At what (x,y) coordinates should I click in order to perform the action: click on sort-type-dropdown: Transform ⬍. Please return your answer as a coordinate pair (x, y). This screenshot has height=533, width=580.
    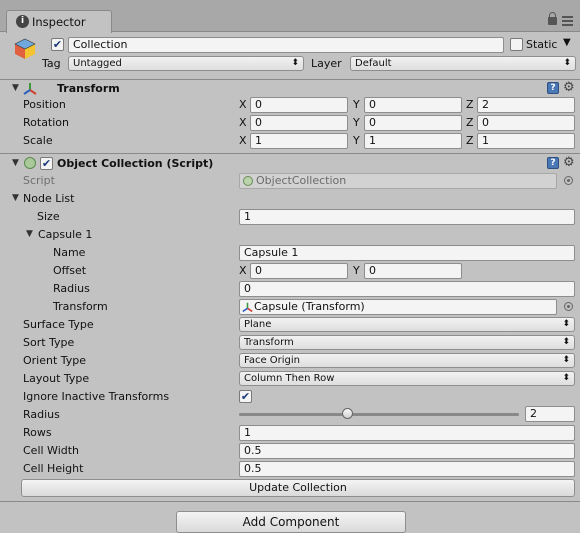
    Looking at the image, I should click on (407, 342).